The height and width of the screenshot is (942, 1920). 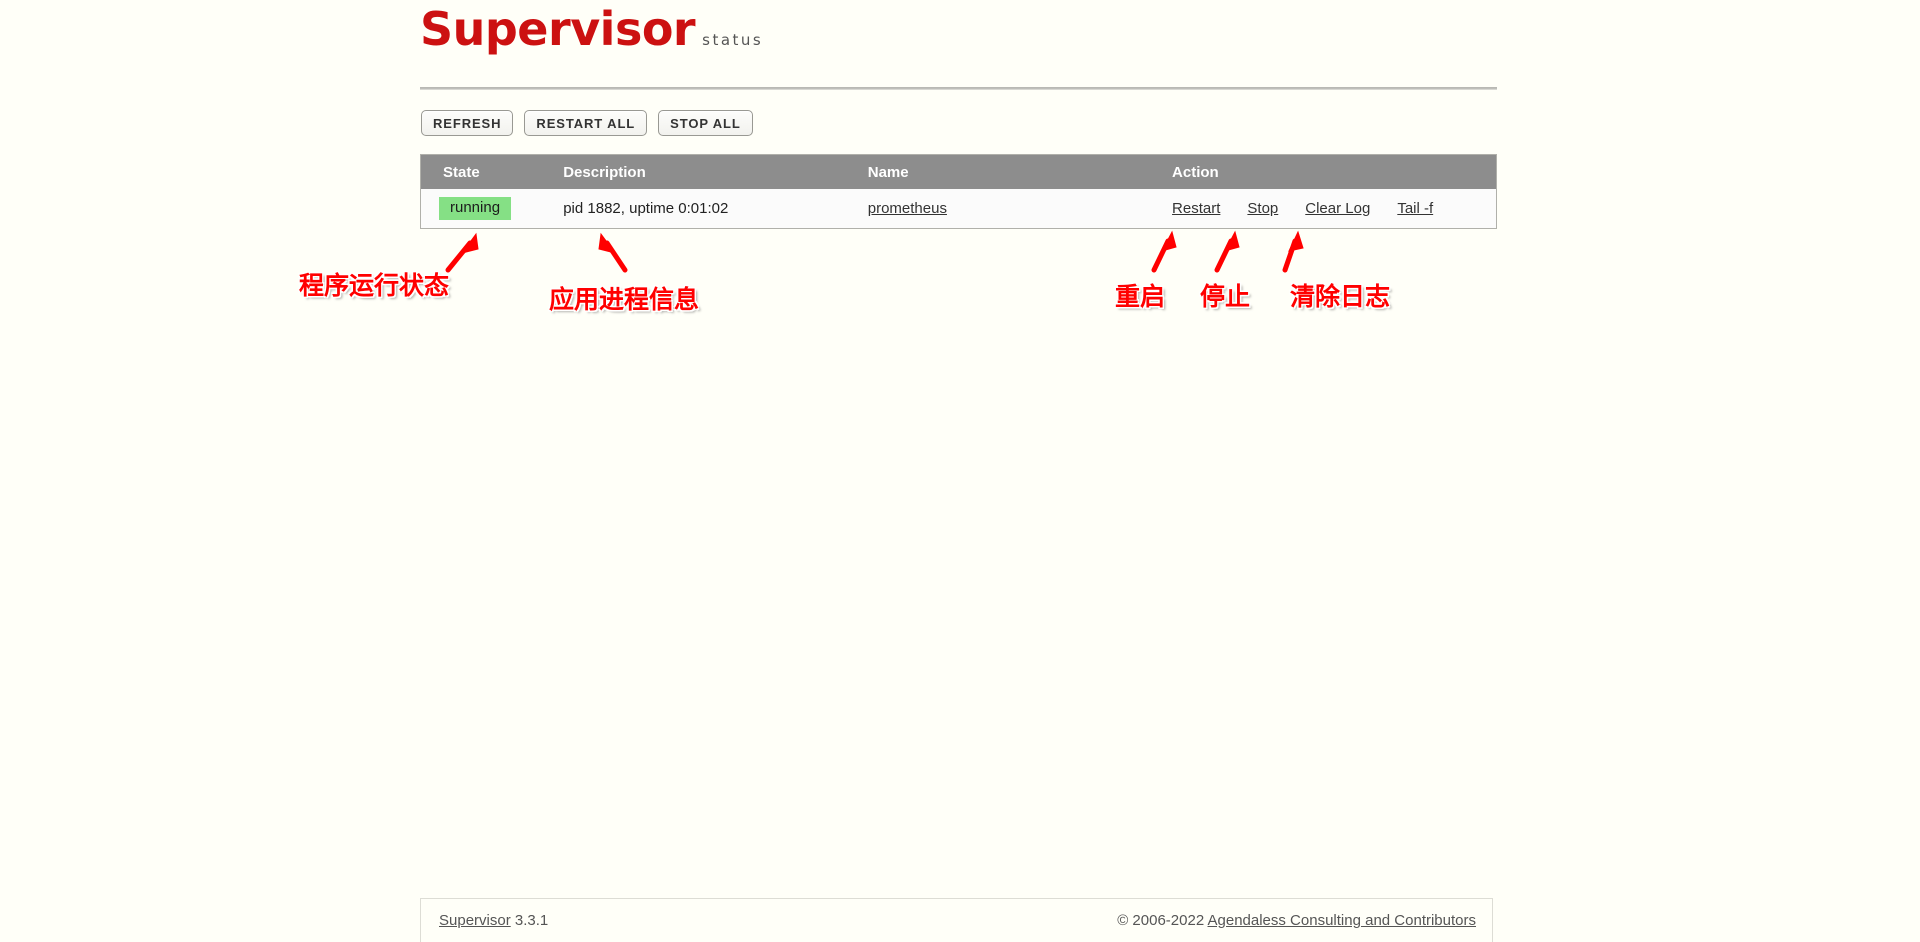 I want to click on action-toolbar: REFRESH RESTART ALL STOP ALL, so click(x=587, y=123).